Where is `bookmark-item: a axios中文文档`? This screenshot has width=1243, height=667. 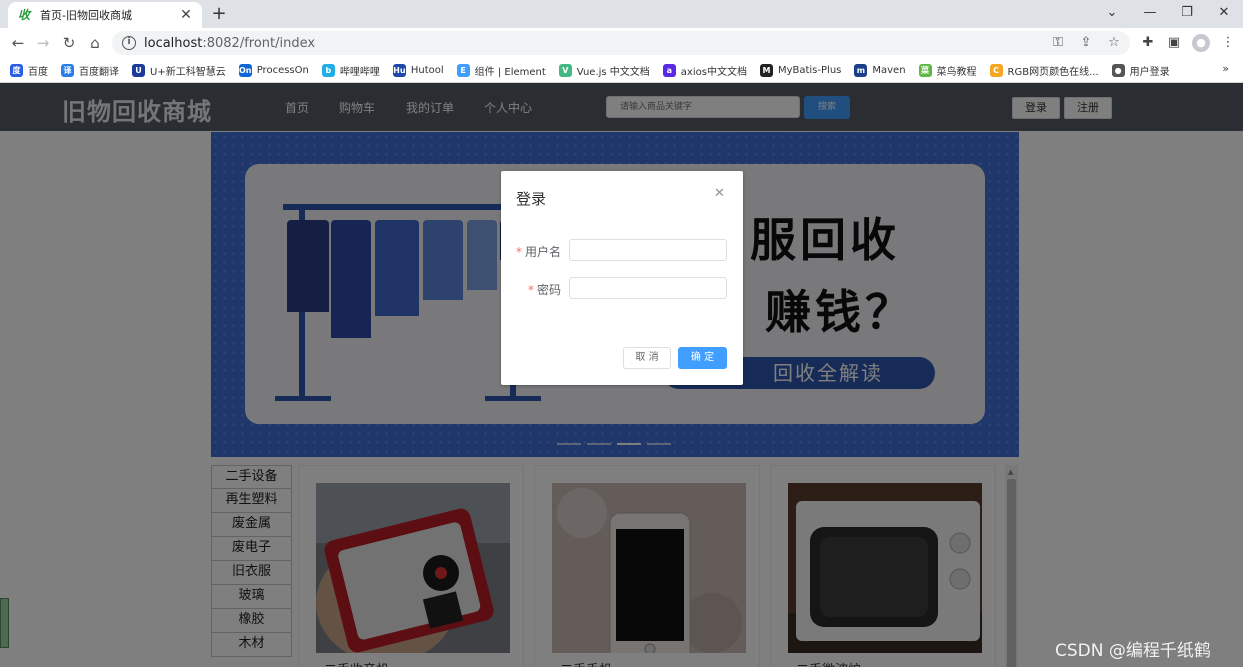 bookmark-item: a axios中文文档 is located at coordinates (704, 70).